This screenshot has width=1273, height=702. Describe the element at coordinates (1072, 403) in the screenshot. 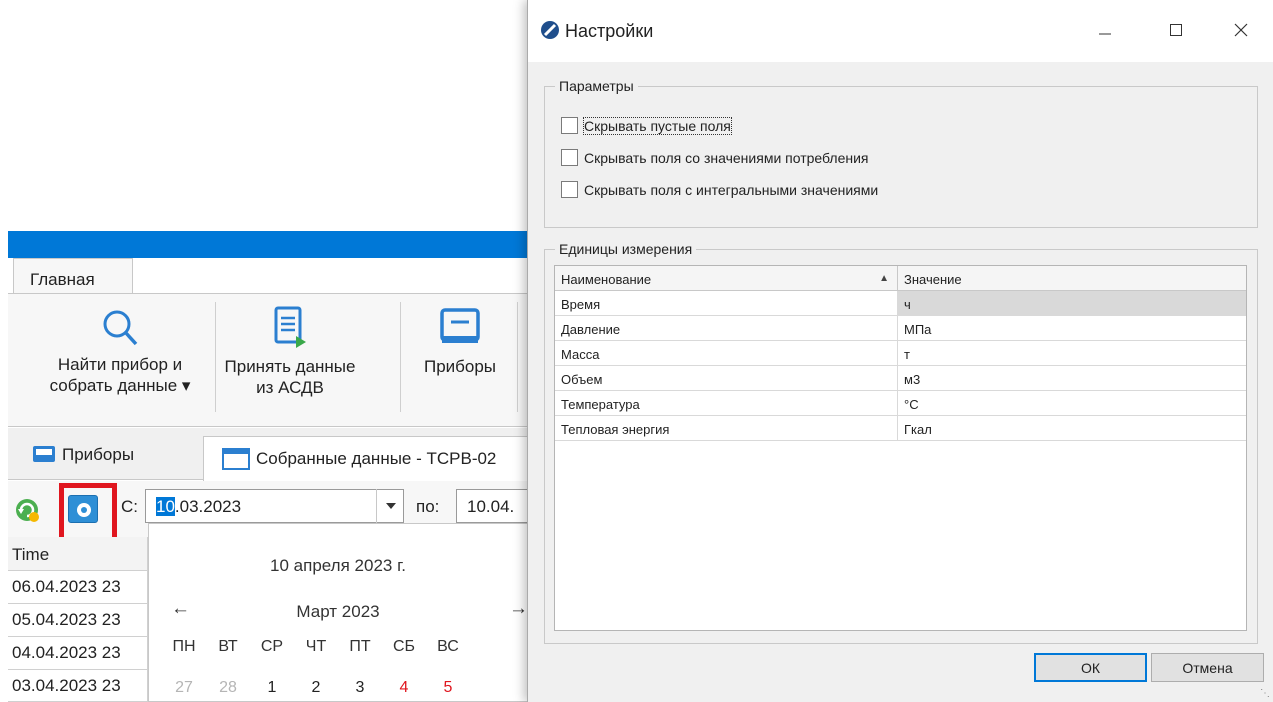

I see `unit-value-cell: °C` at that location.